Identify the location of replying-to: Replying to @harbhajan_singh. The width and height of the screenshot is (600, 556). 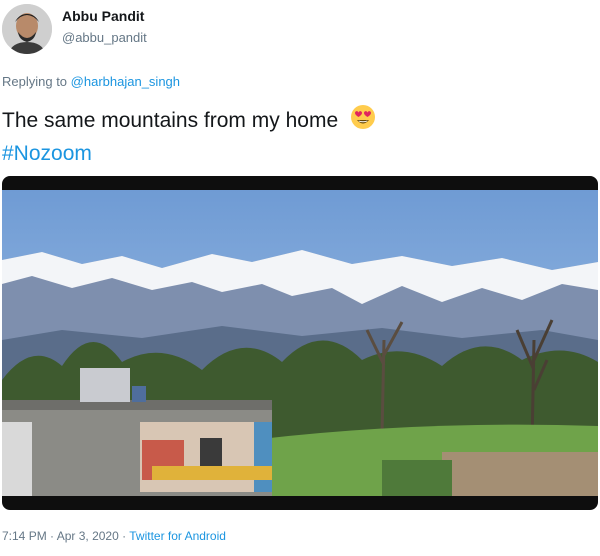
(91, 81).